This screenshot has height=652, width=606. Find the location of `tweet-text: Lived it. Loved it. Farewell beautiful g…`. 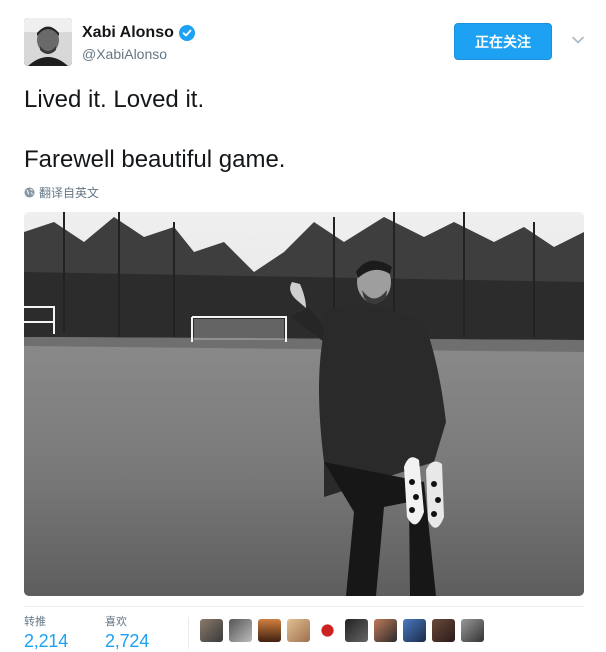

tweet-text: Lived it. Loved it. Farewell beautiful g… is located at coordinates (304, 130).